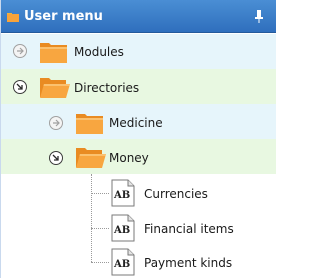 This screenshot has height=278, width=320. I want to click on tree-item-currencies: AB Currencies, so click(192, 193).